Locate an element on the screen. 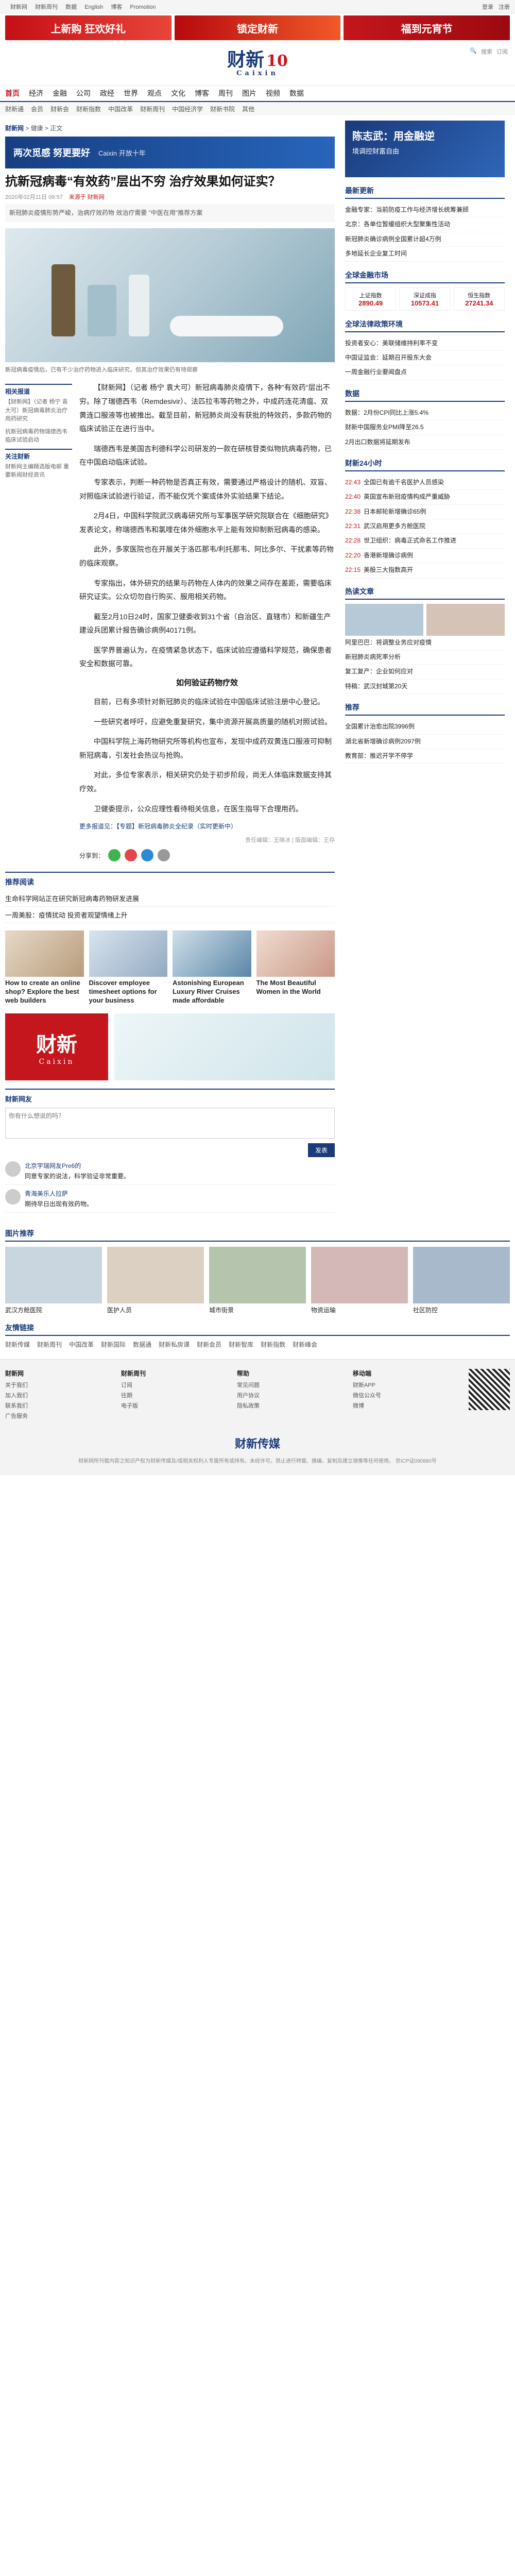 Image resolution: width=515 pixels, height=2576 pixels. wechat-share-icon is located at coordinates (114, 856).